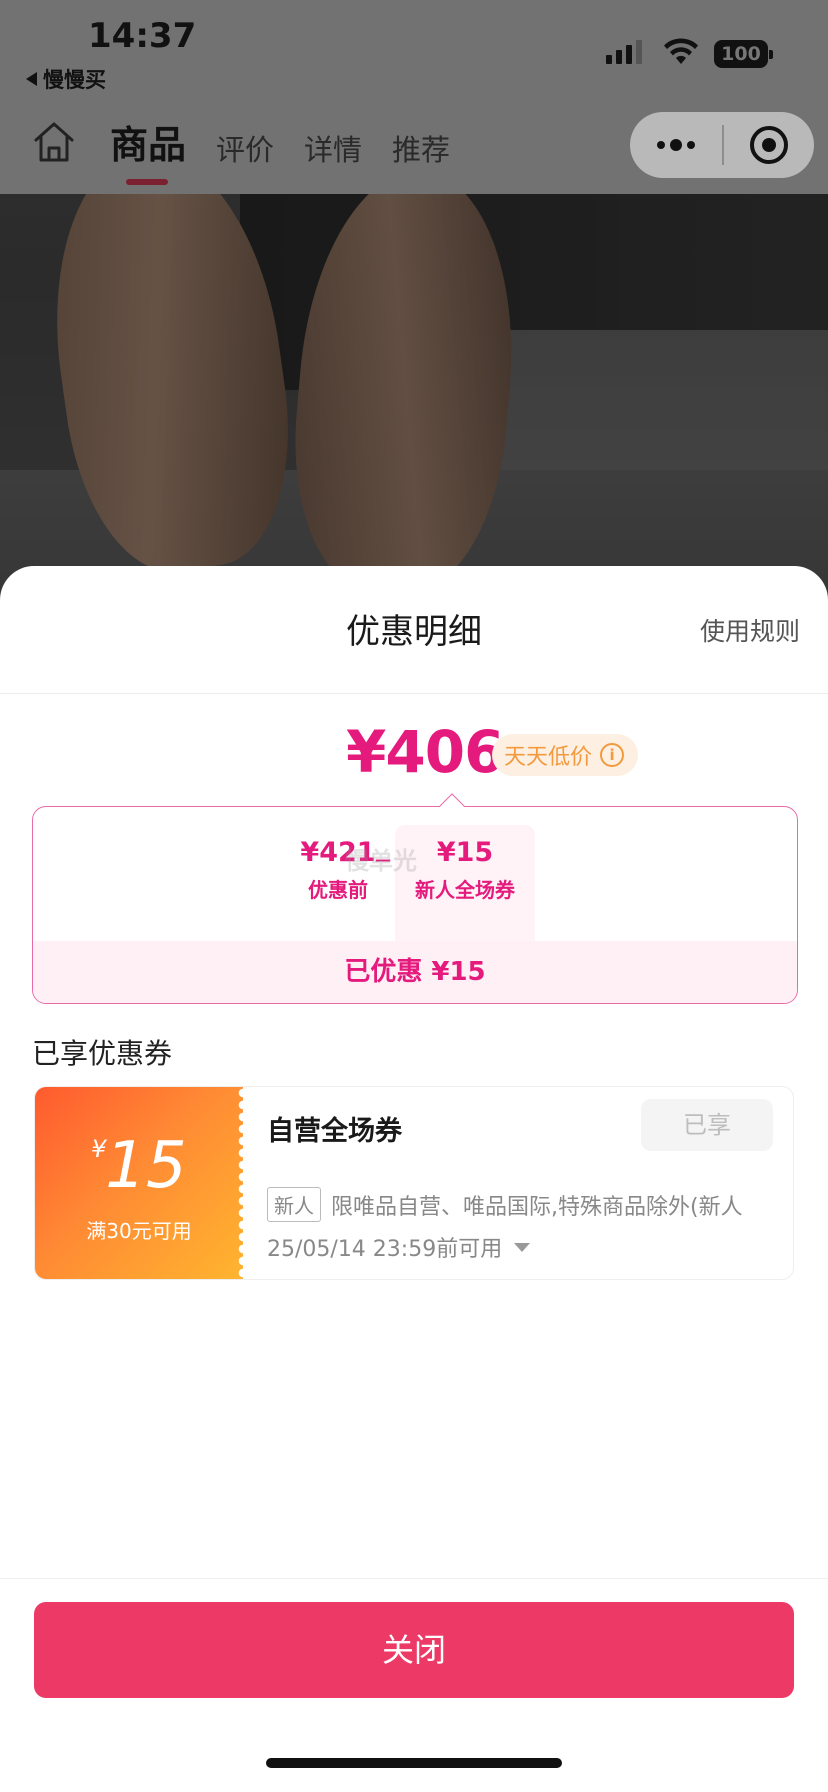  What do you see at coordinates (280, 149) in the screenshot?
I see `tab-bar: 商品 评价 详情 推荐` at bounding box center [280, 149].